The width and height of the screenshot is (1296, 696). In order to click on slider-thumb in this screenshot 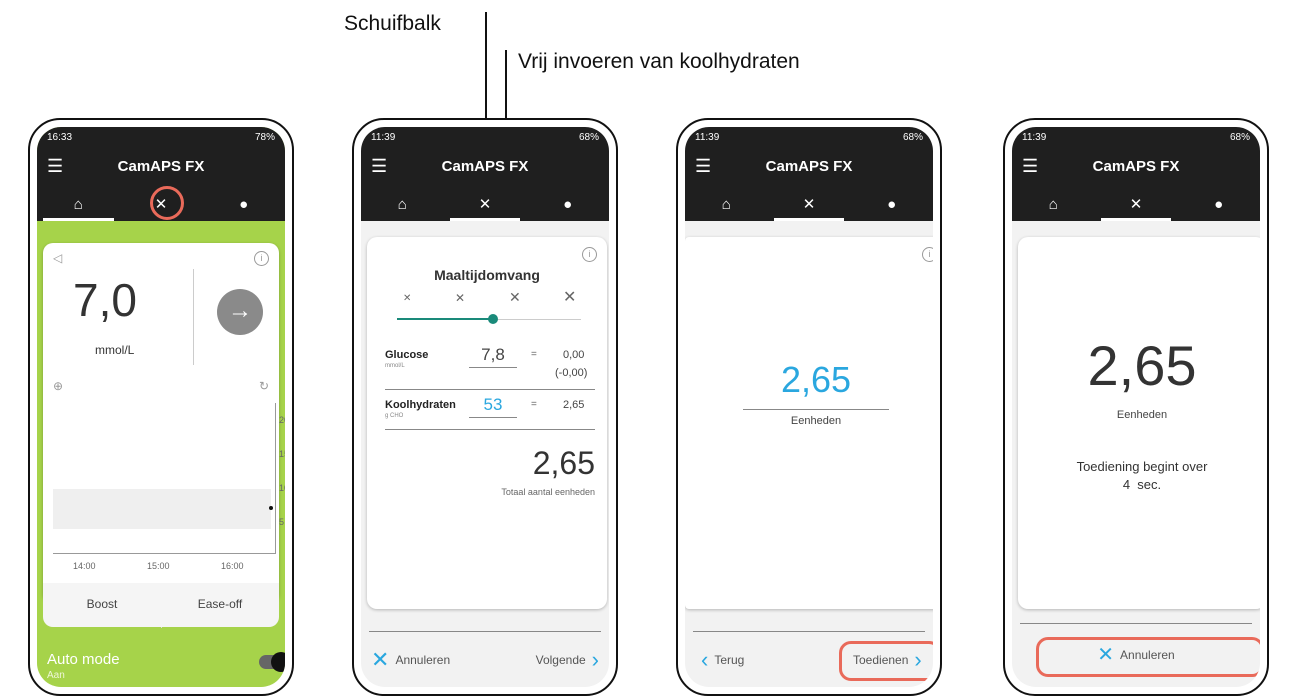, I will do `click(493, 319)`.